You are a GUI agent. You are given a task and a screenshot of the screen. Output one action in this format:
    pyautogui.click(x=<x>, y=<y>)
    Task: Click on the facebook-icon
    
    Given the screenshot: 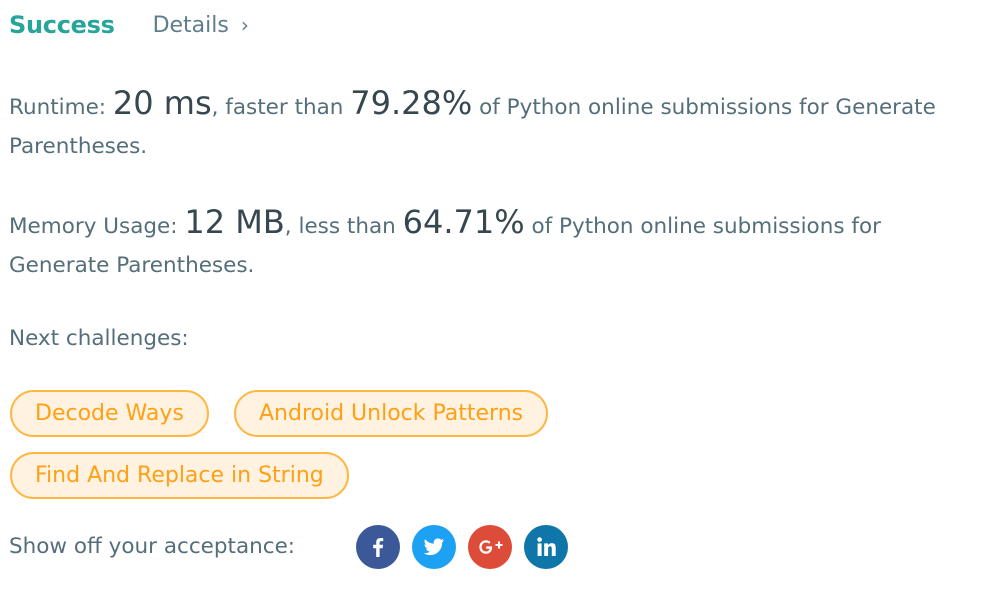 What is the action you would take?
    pyautogui.click(x=378, y=547)
    